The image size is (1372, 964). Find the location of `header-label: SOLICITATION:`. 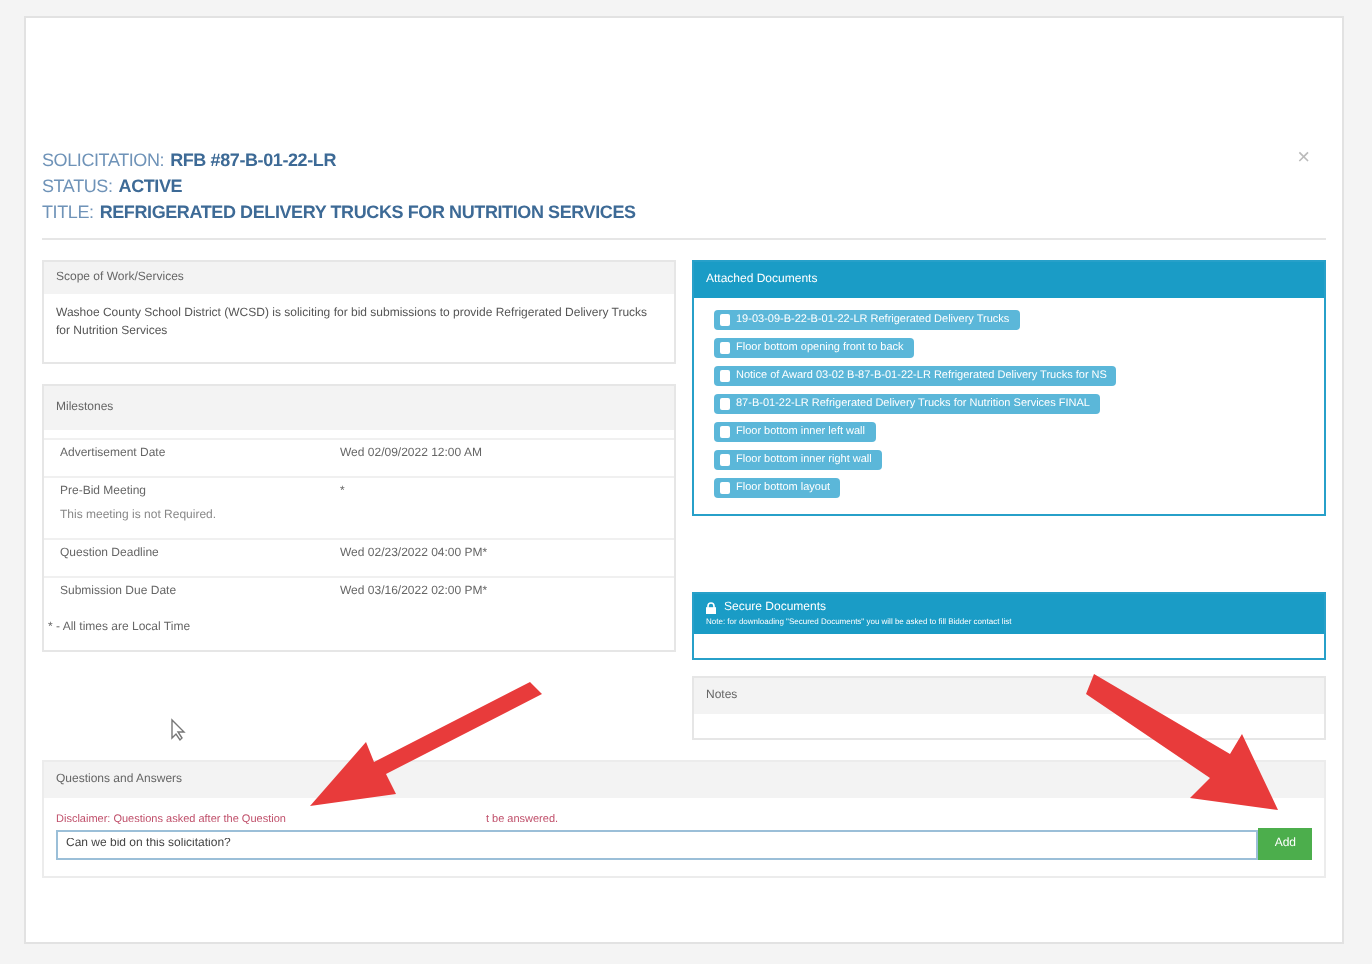

header-label: SOLICITATION: is located at coordinates (103, 160).